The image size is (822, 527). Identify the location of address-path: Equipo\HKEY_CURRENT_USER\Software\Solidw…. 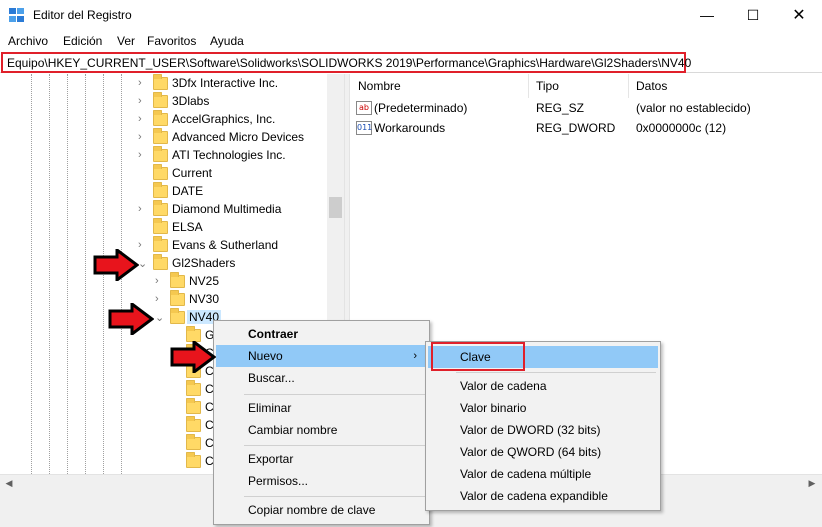
(349, 63).